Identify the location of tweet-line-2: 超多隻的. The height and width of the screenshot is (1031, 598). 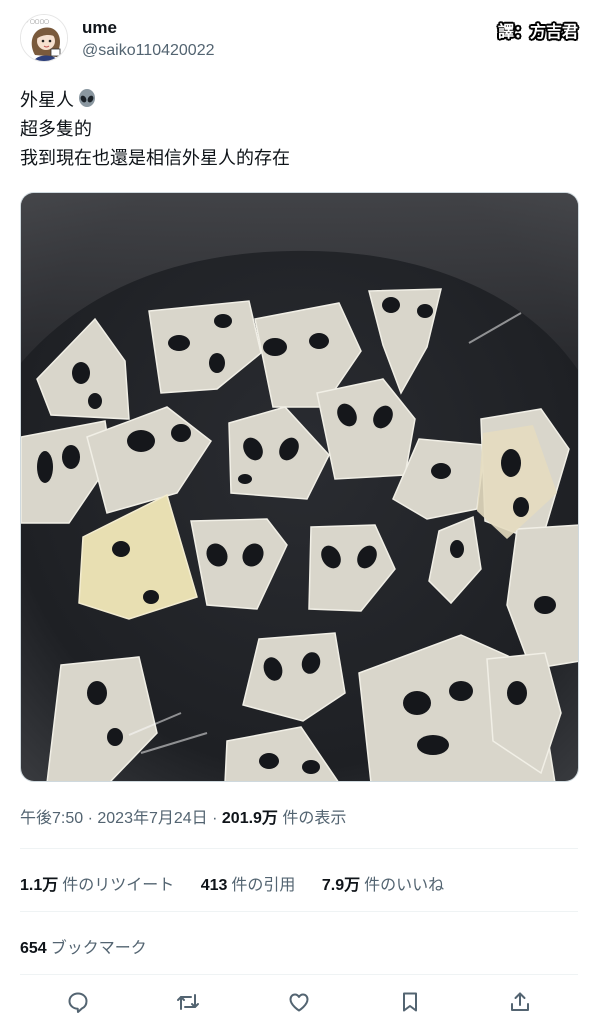
(56, 129).